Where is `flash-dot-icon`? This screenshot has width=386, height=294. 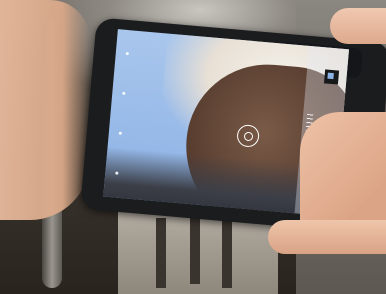 flash-dot-icon is located at coordinates (124, 93).